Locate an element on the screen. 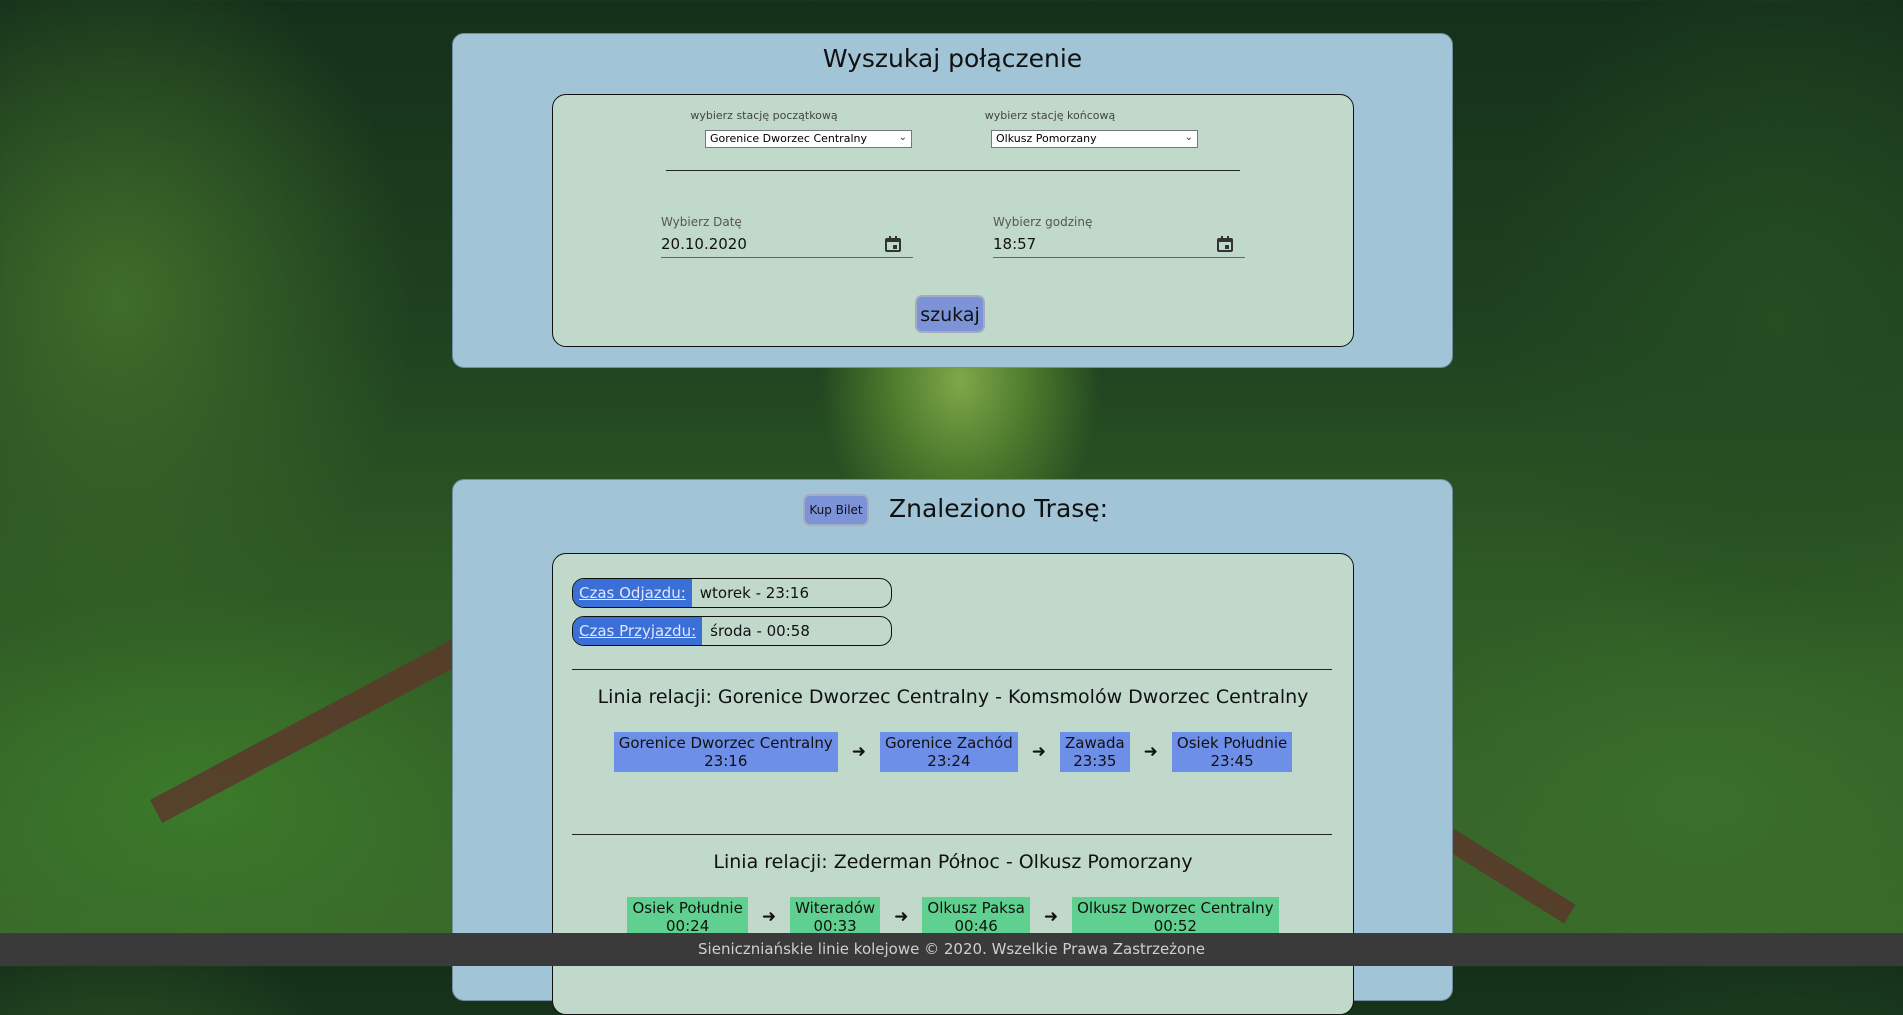 This screenshot has height=1015, width=1903. search-title: Wyszukaj połączenie is located at coordinates (952, 58).